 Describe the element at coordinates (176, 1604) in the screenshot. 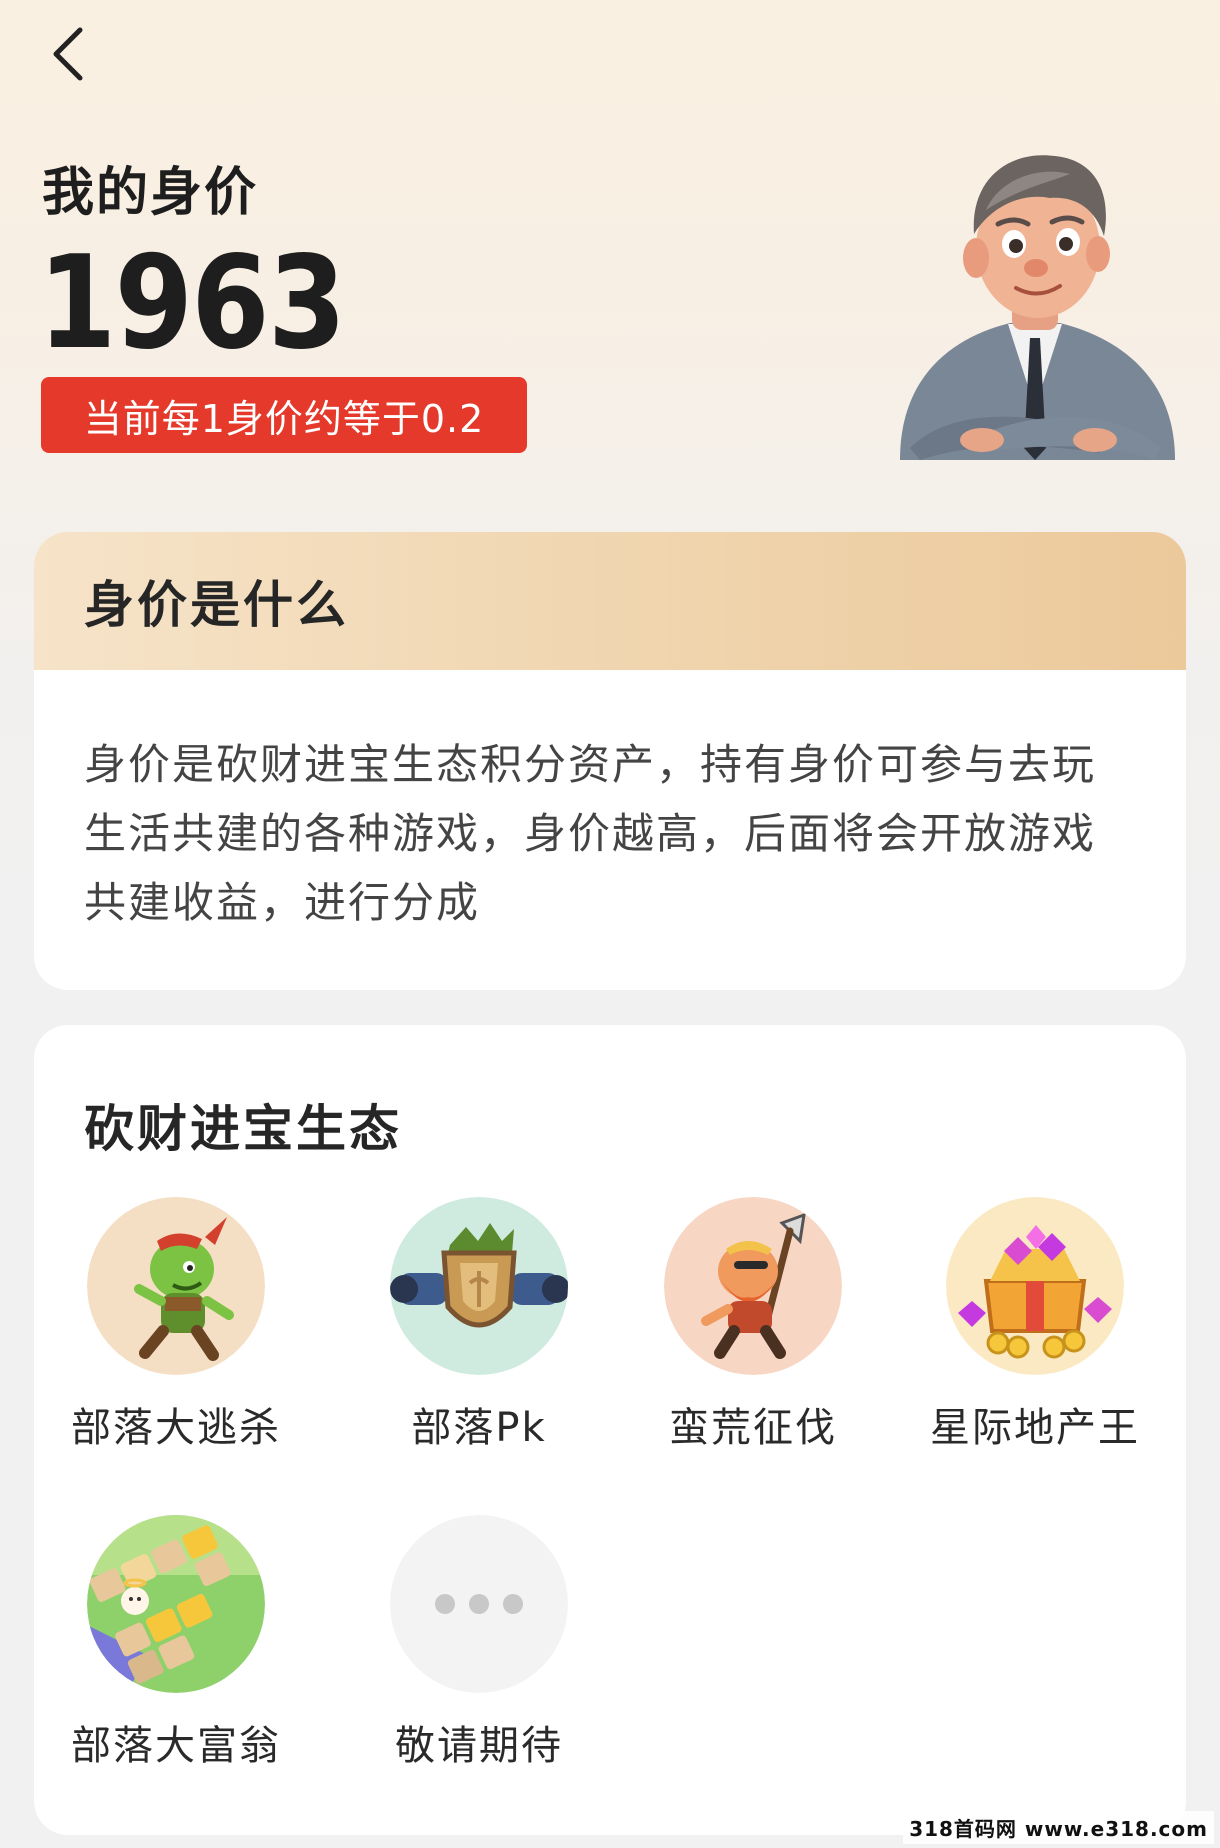

I see `board-game-icon` at that location.